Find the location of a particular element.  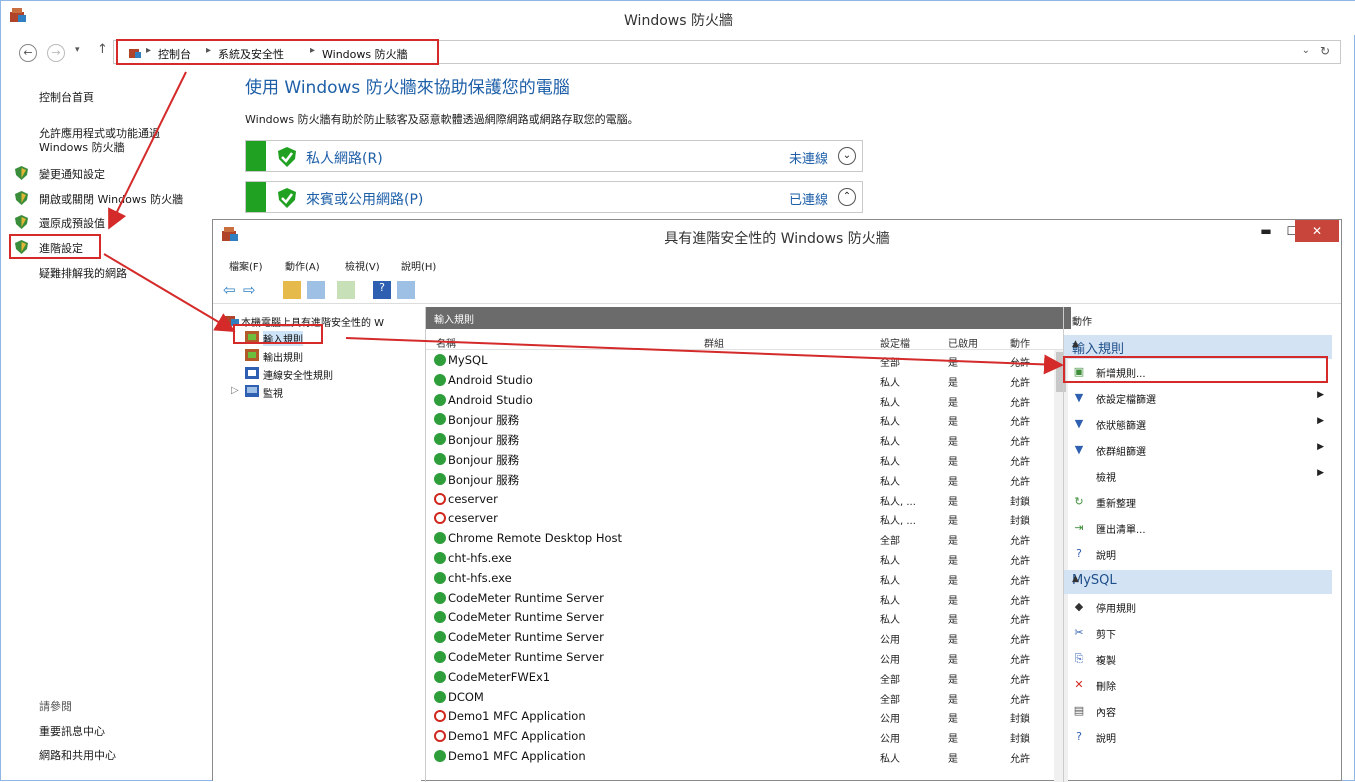

filter-icon: ▼ is located at coordinates (1079, 449).